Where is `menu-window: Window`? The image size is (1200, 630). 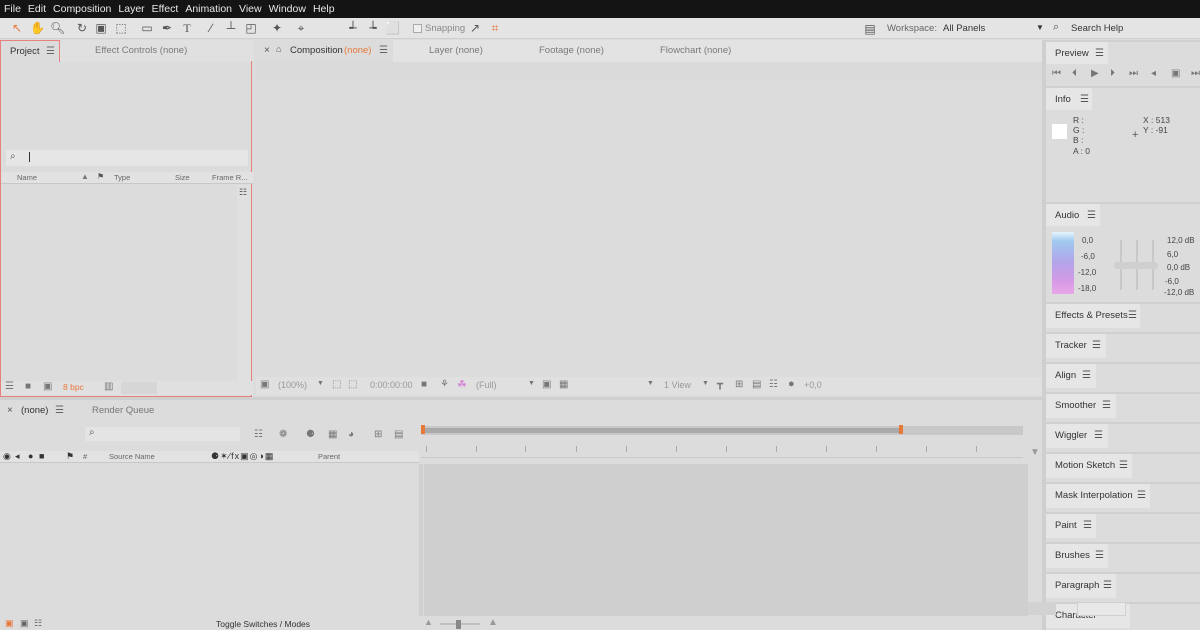 menu-window: Window is located at coordinates (287, 9).